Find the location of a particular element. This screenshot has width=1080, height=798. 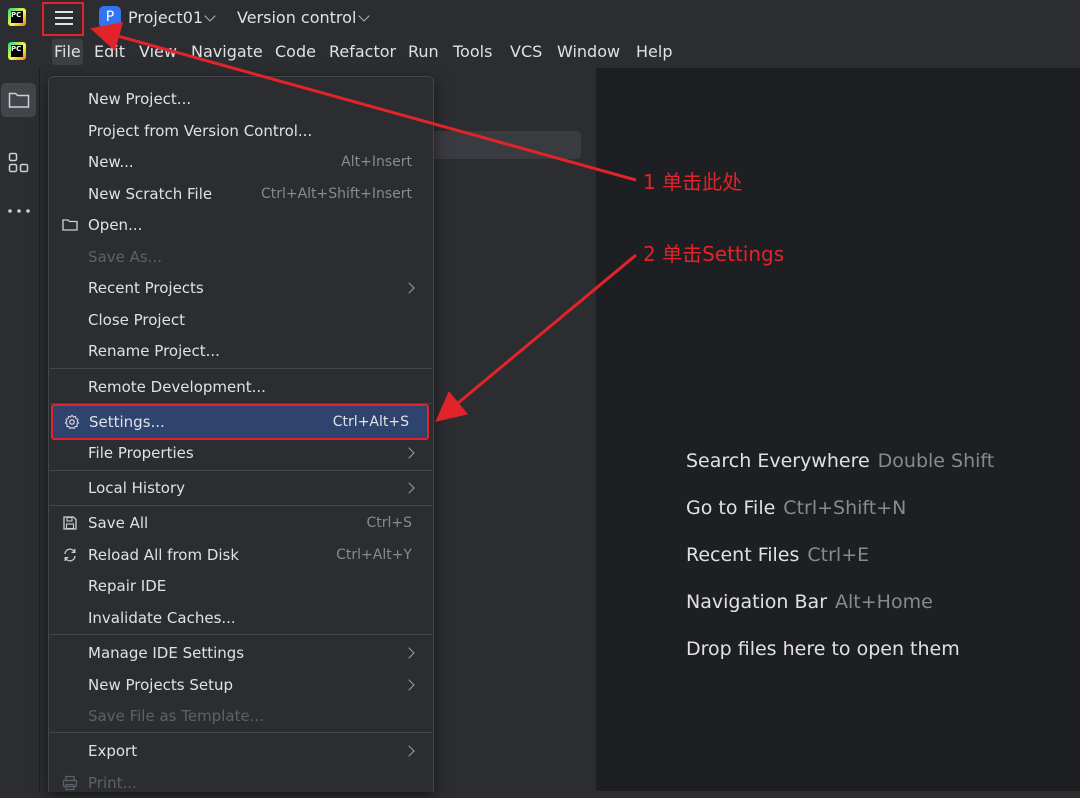

menu-file: File is located at coordinates (67, 52).